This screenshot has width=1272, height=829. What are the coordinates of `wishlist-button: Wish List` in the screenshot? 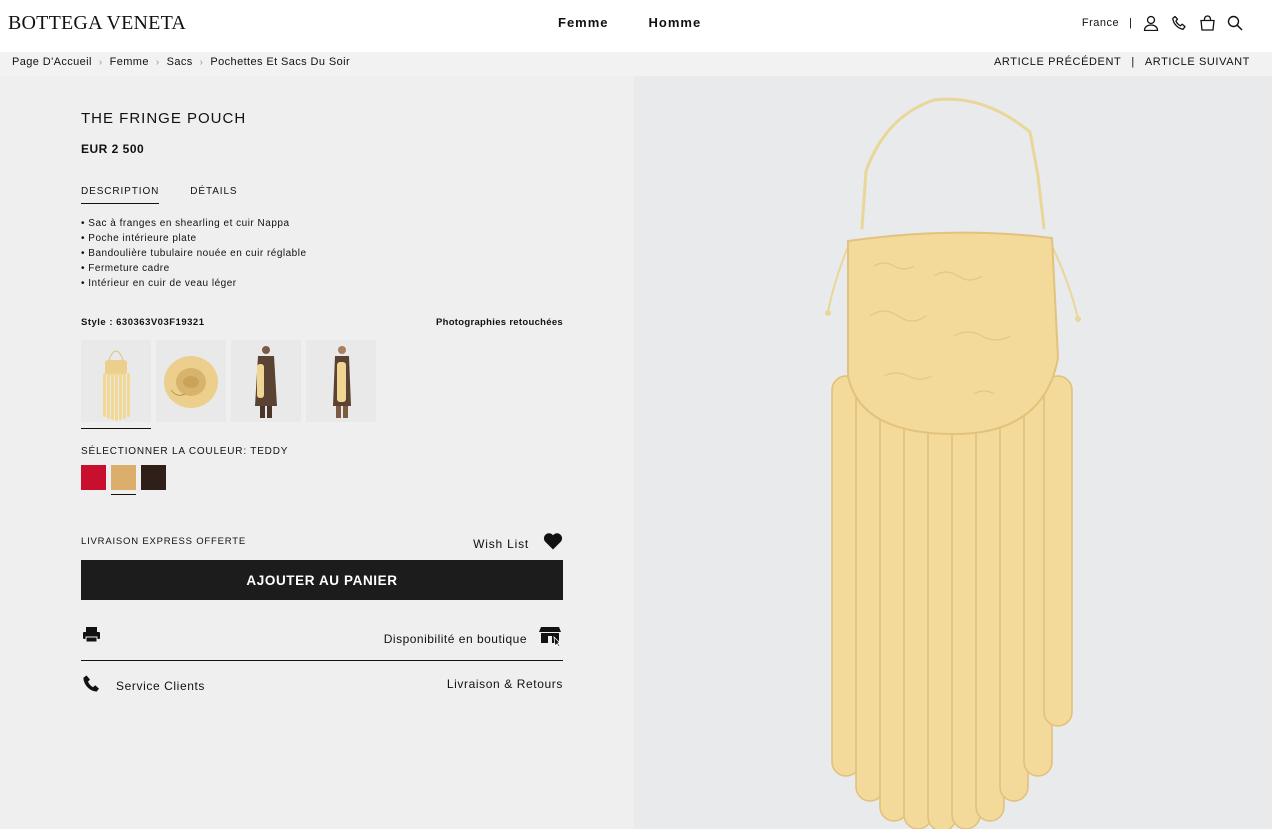 It's located at (518, 543).